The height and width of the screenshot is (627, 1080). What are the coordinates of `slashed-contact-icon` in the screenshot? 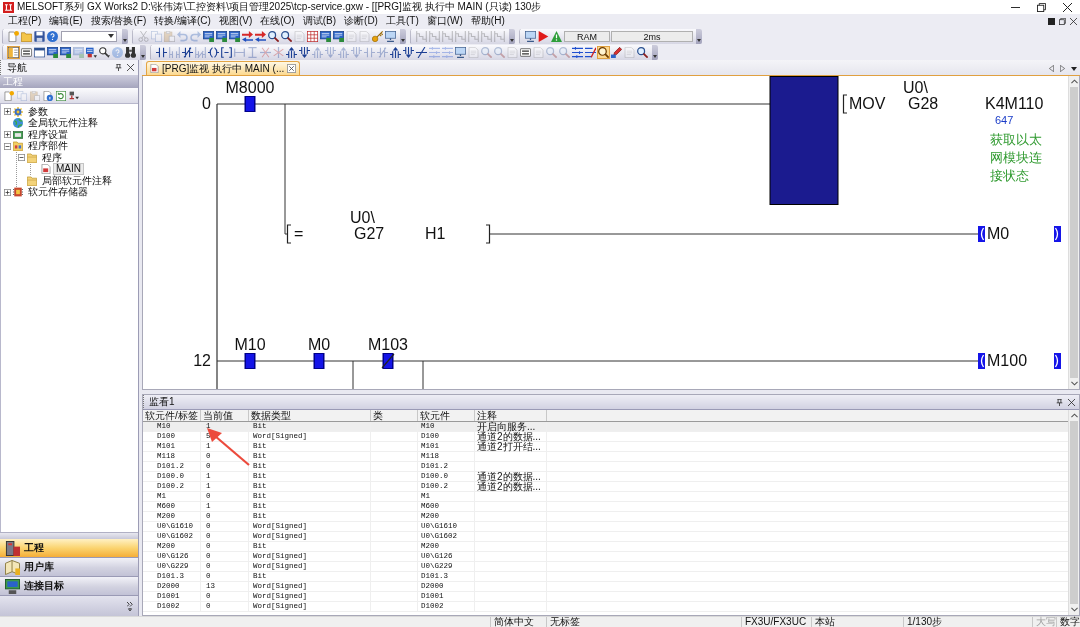 It's located at (187, 52).